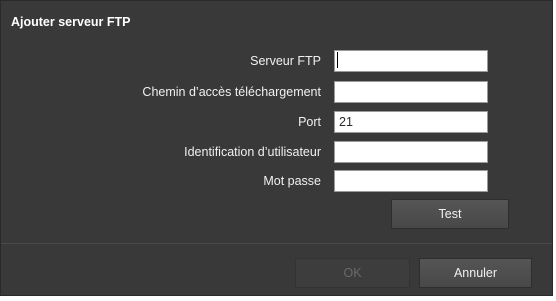 This screenshot has width=556, height=301. Describe the element at coordinates (252, 152) in the screenshot. I see `user-id-label: Identification d’utilisateur` at that location.